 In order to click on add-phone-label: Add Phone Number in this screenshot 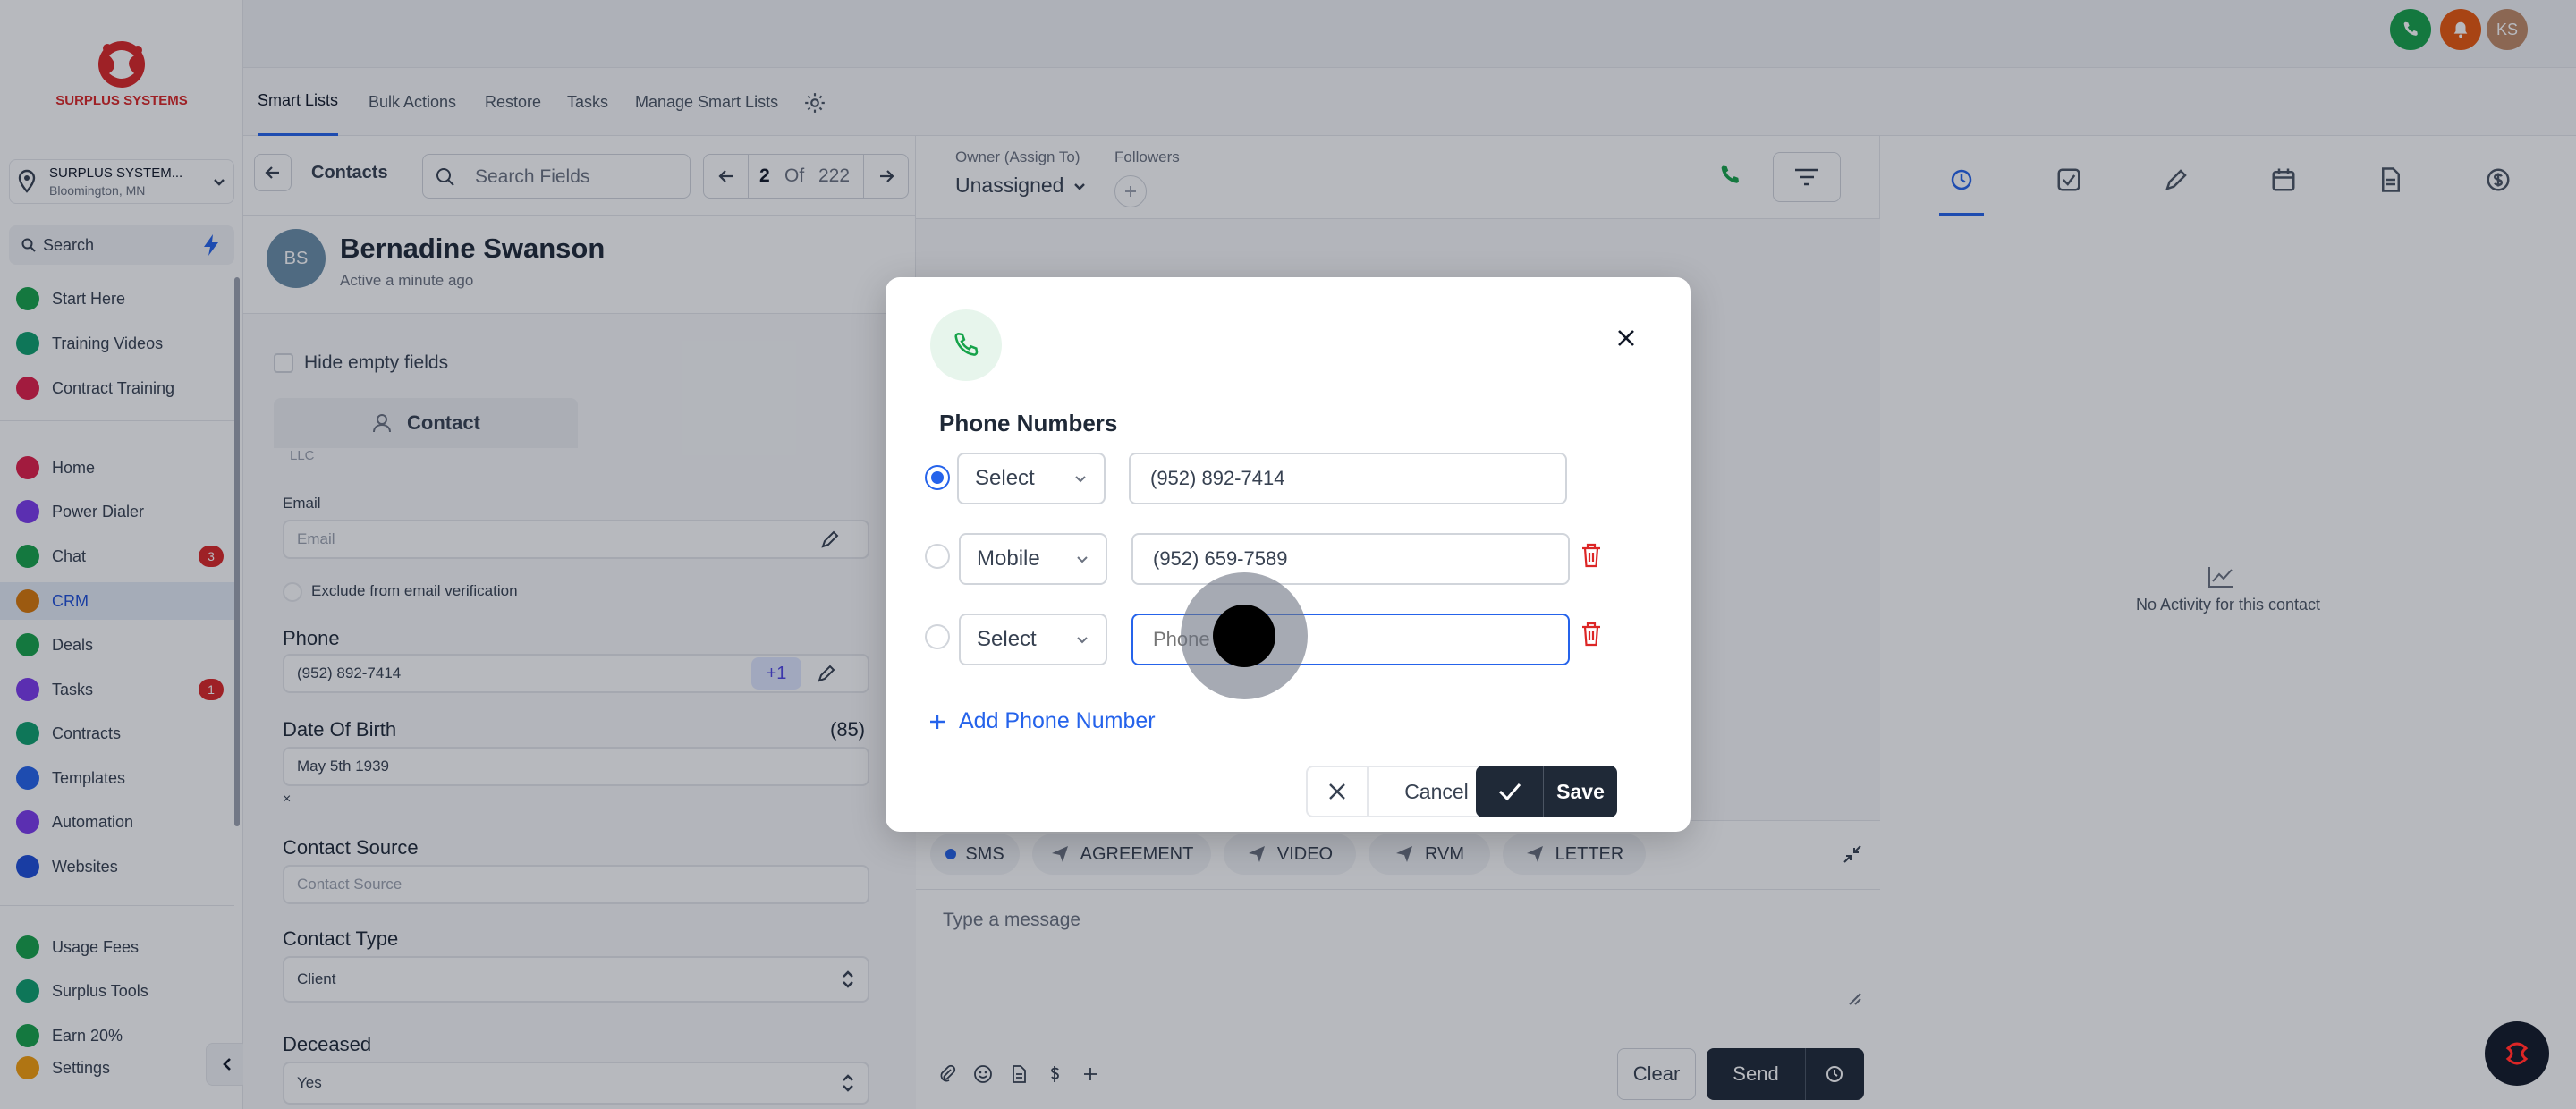, I will do `click(1057, 721)`.